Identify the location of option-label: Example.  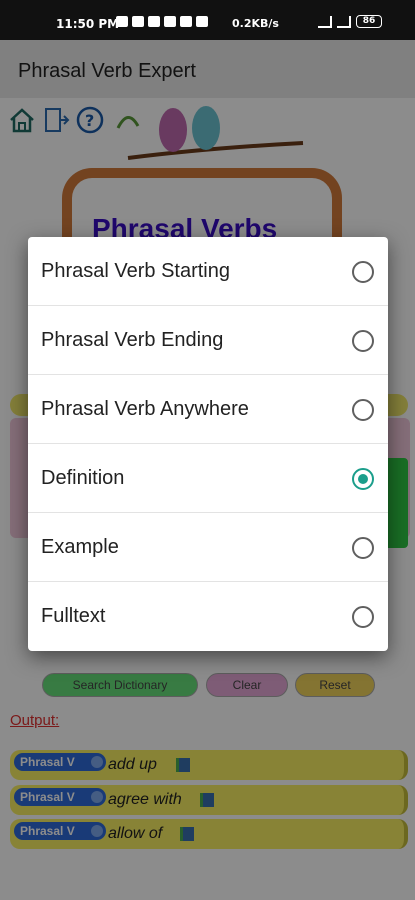
(80, 547).